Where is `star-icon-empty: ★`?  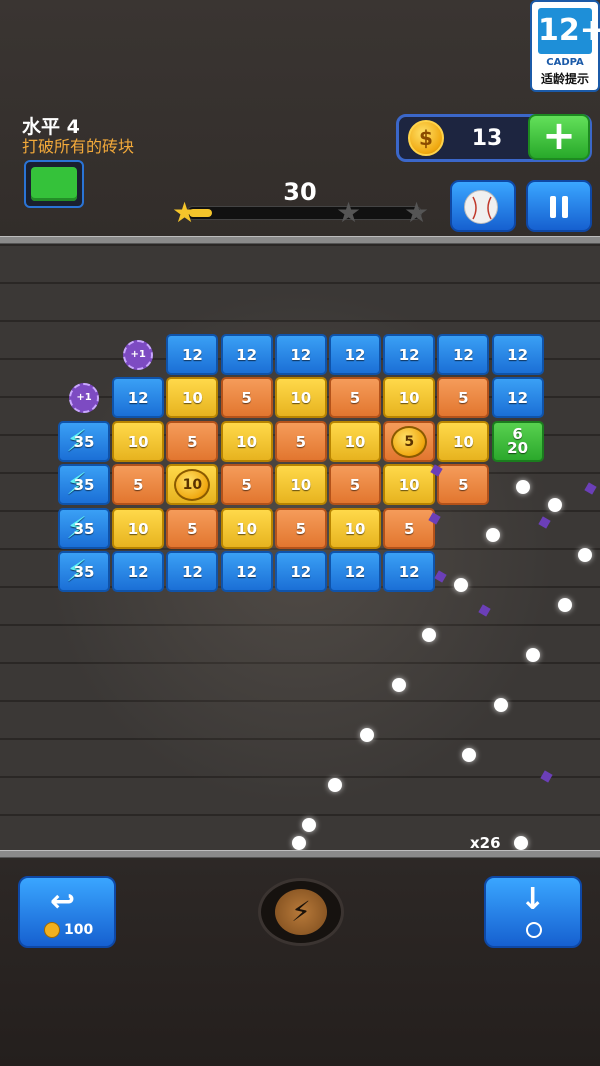
star-icon-empty: ★ is located at coordinates (417, 212).